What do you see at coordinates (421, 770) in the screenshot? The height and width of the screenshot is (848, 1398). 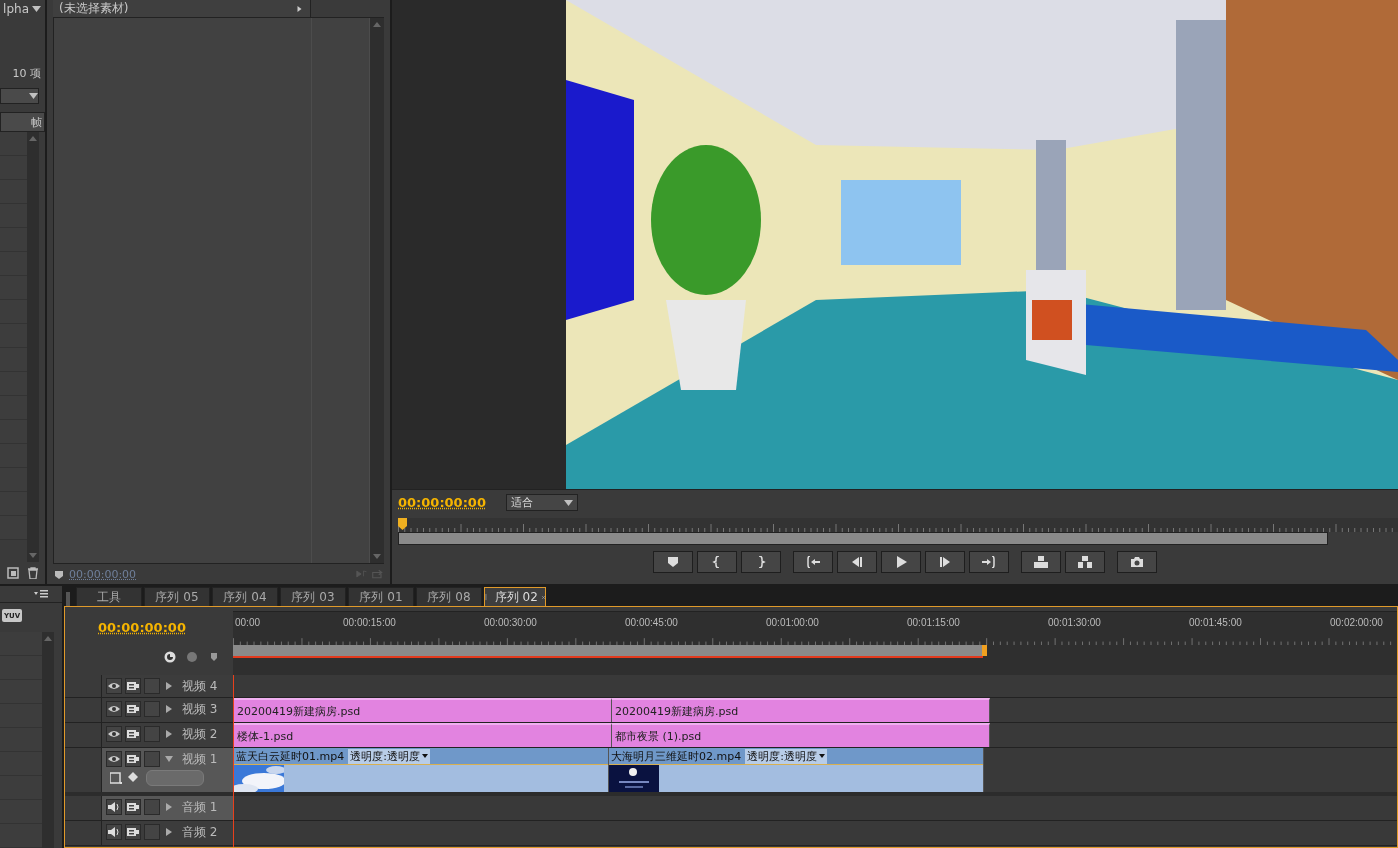 I see `clip: 蓝天白云延时01.mp4 透明度:透明度` at bounding box center [421, 770].